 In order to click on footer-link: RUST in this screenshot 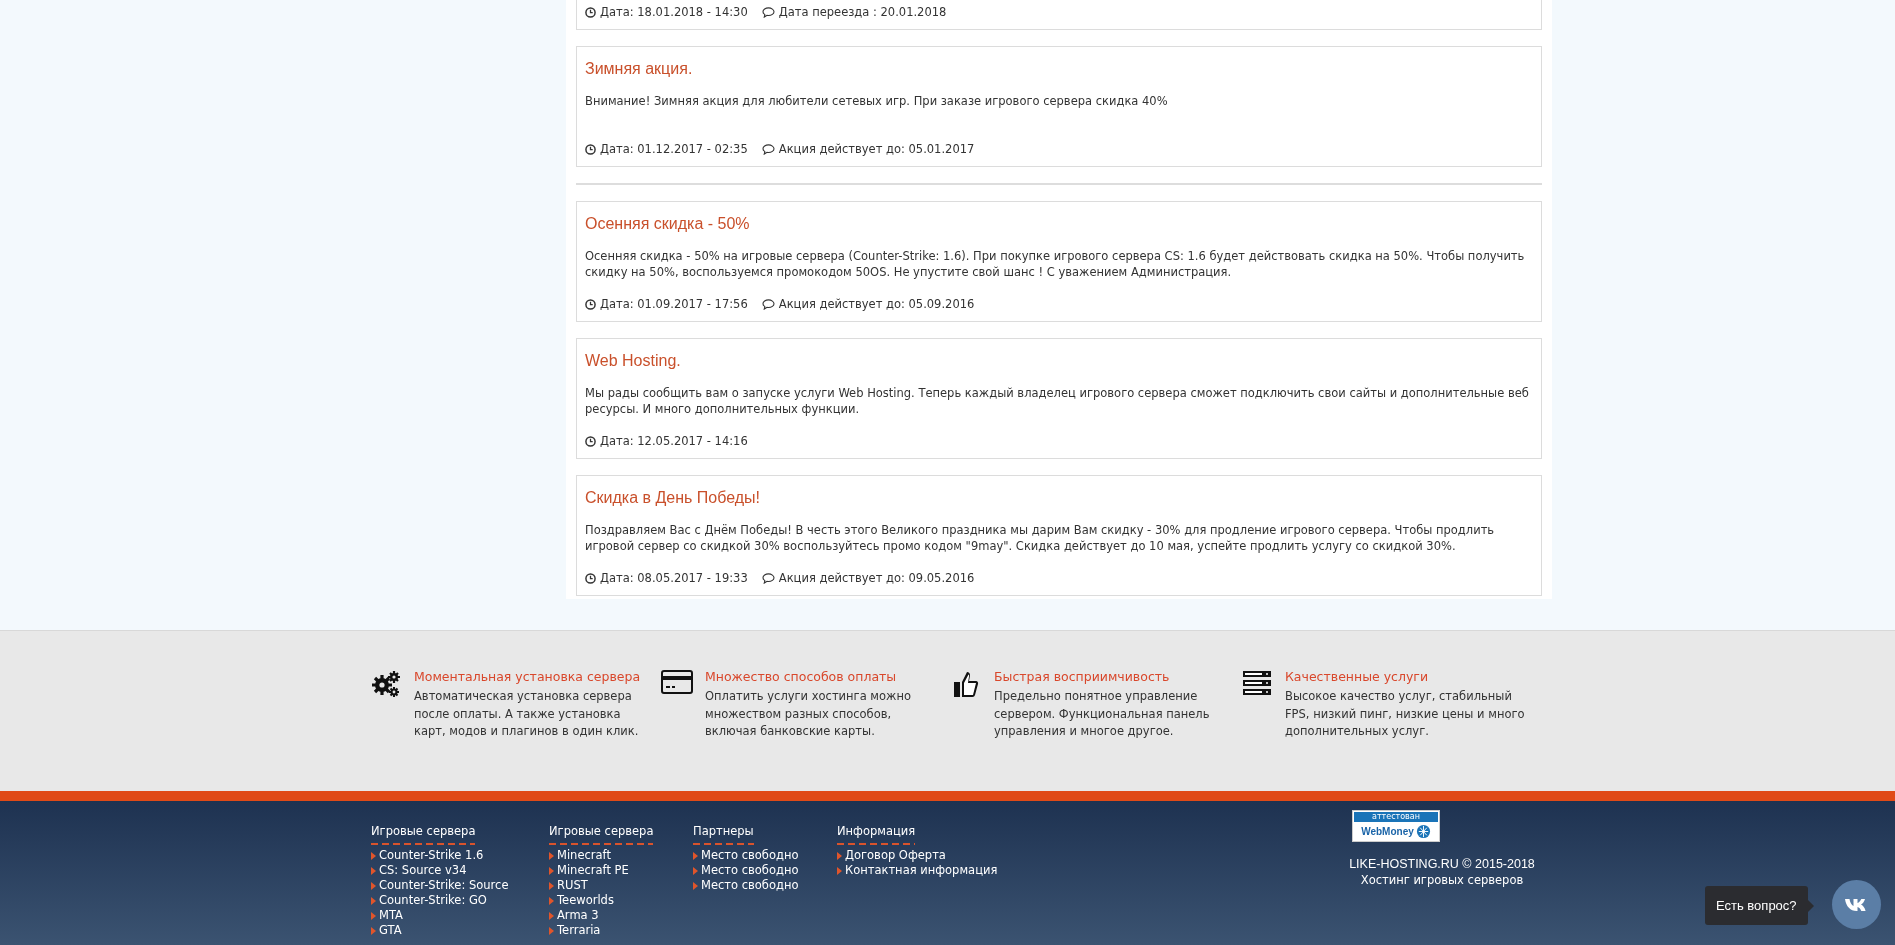, I will do `click(572, 885)`.